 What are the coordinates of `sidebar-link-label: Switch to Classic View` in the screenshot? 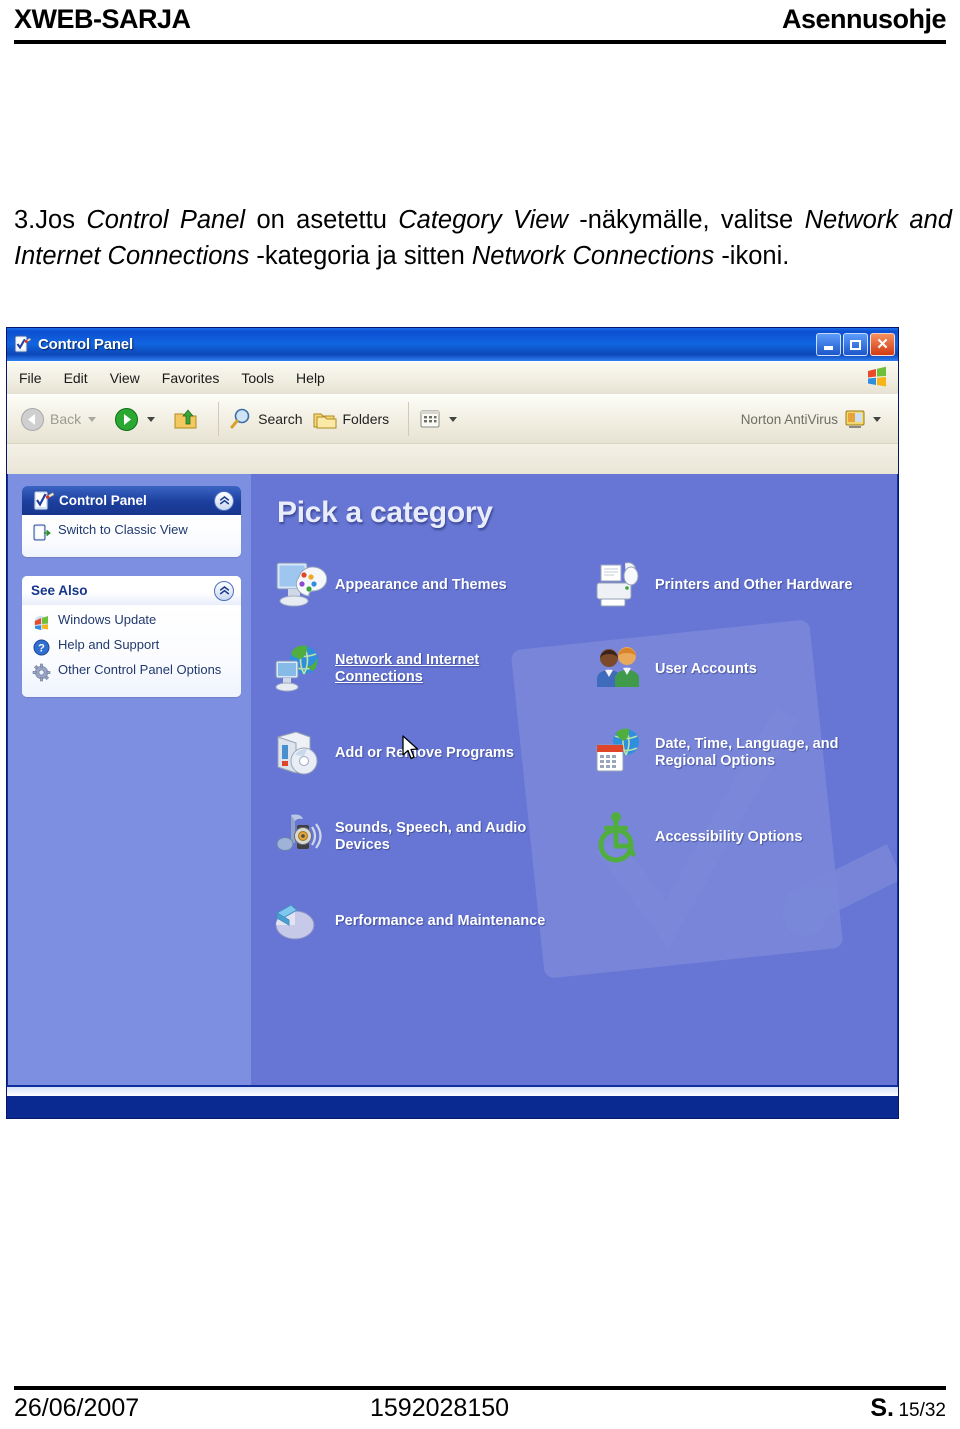 It's located at (123, 529).